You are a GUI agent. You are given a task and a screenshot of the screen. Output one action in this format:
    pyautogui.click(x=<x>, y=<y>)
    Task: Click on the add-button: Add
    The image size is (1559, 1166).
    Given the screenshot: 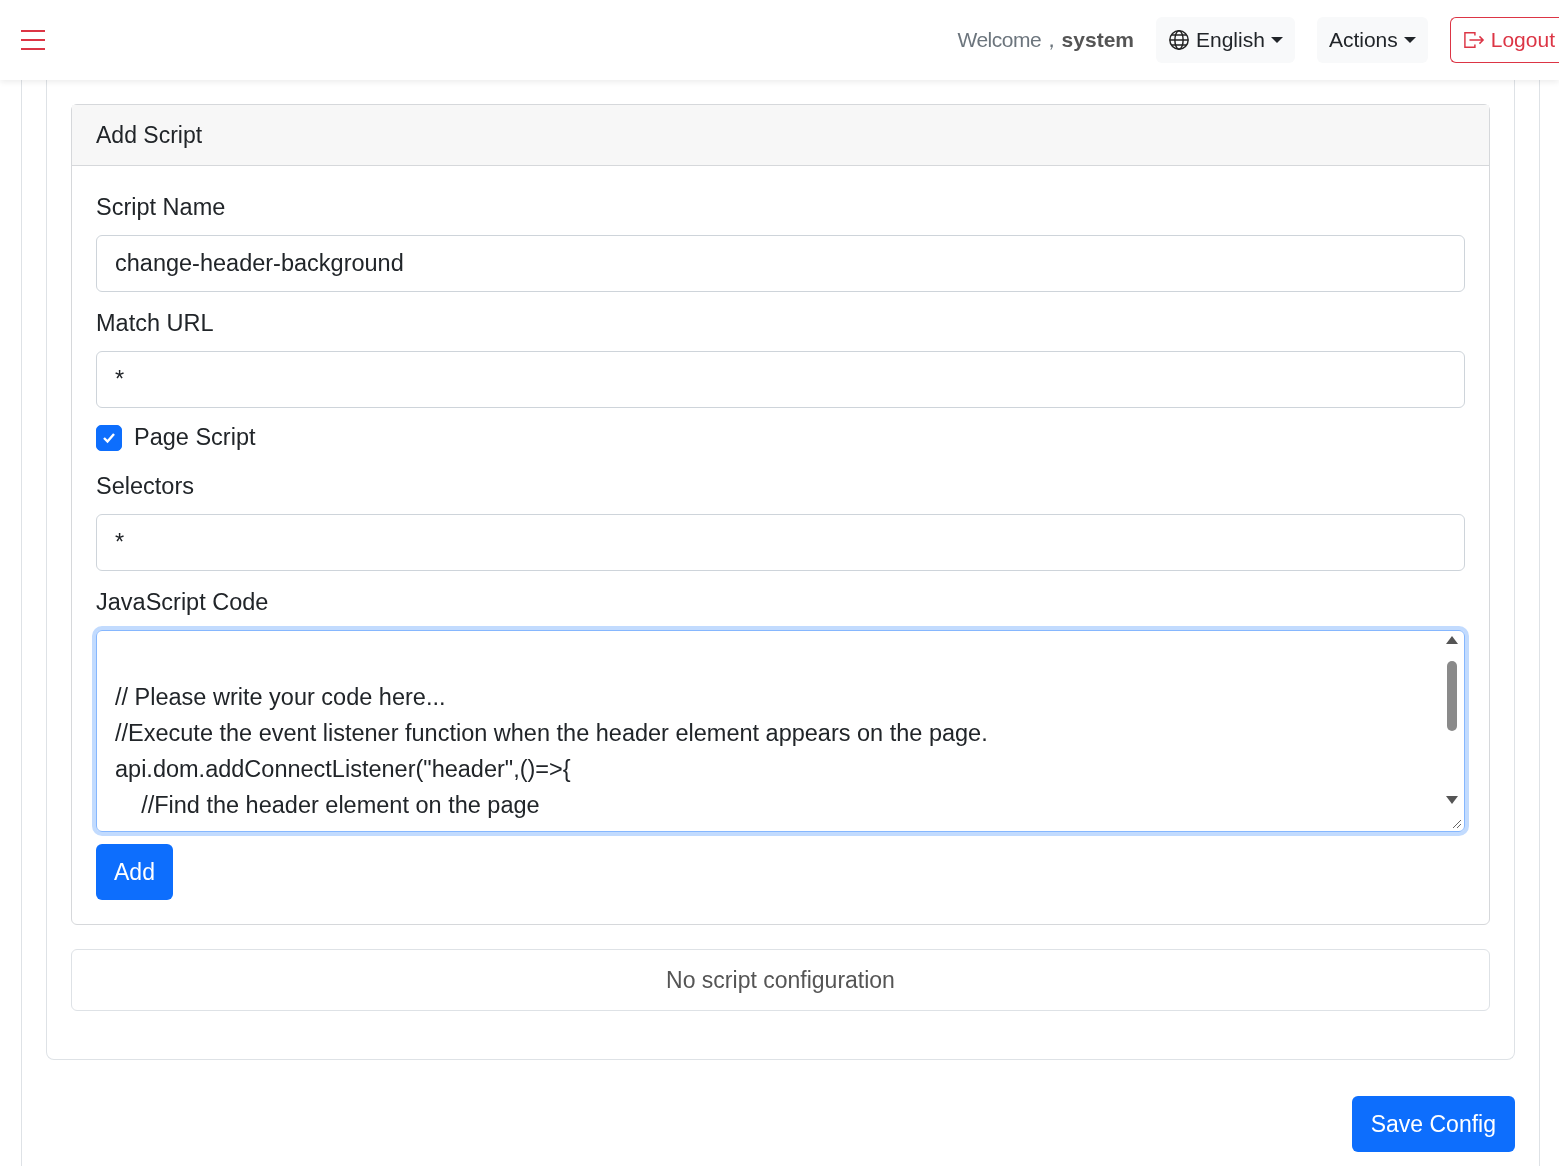 What is the action you would take?
    pyautogui.click(x=134, y=872)
    